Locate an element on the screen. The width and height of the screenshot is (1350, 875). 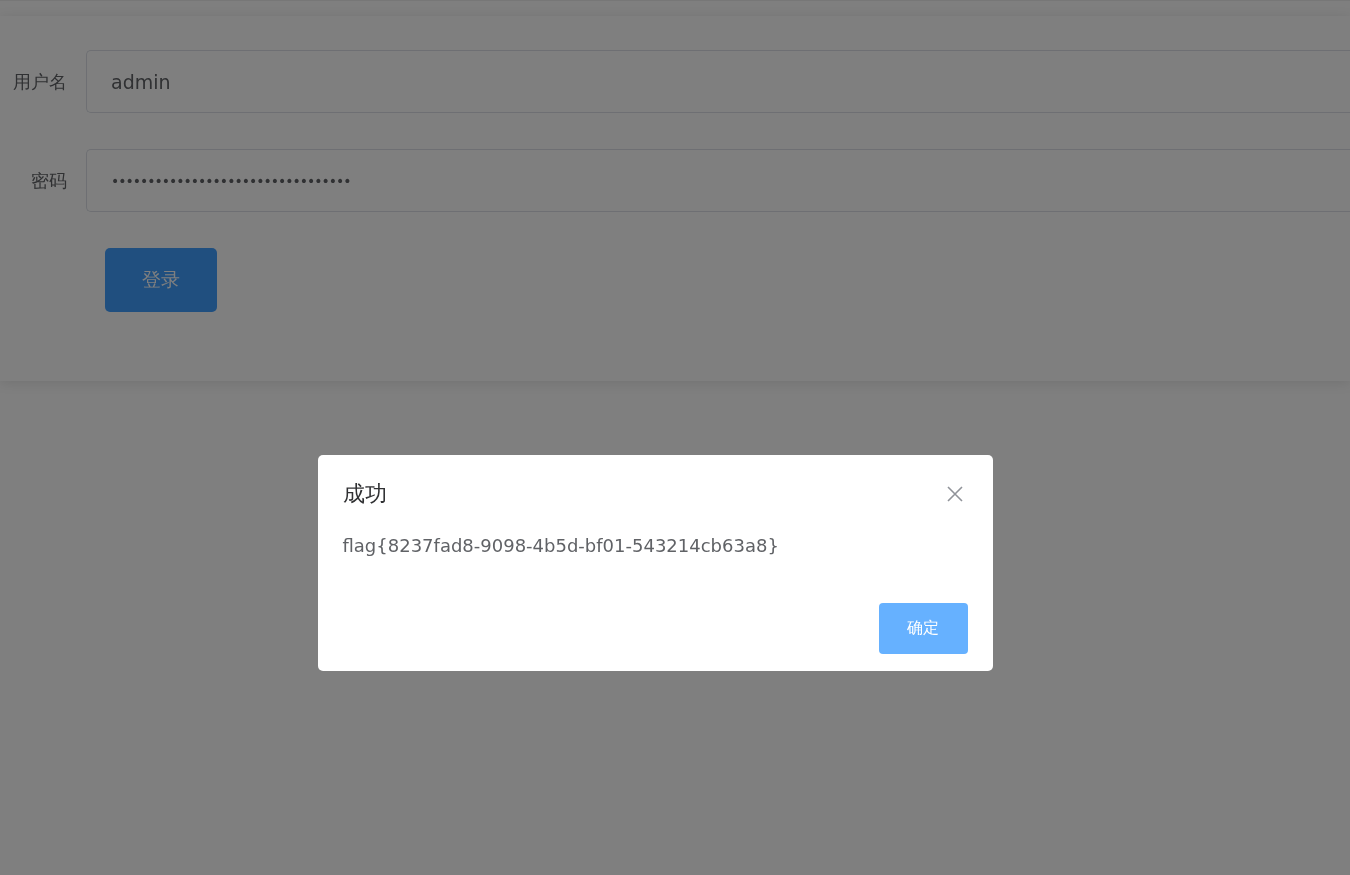
login-button: 登录 is located at coordinates (161, 280).